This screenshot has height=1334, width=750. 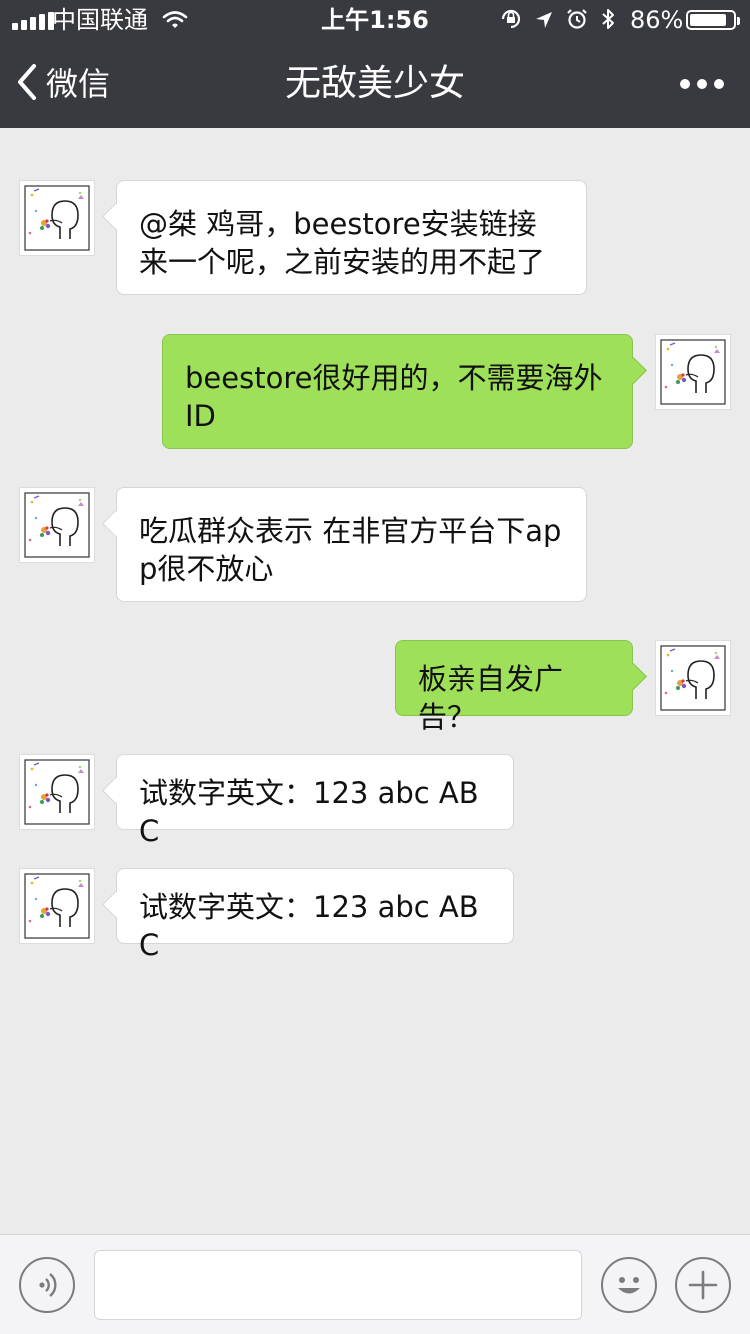 I want to click on message-bubble: 板亲自发广告？, so click(x=514, y=687).